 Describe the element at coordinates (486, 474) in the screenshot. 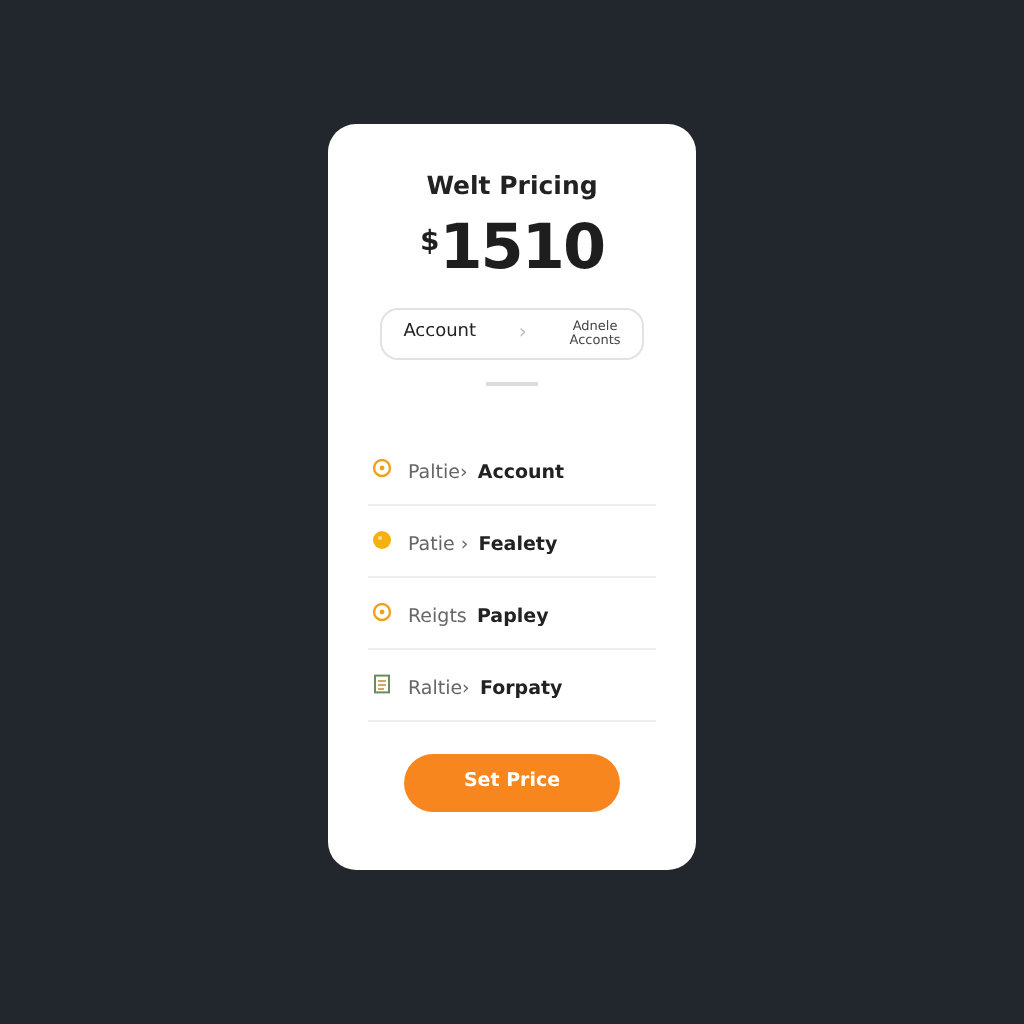

I see `item-label: Paltie› Account` at that location.